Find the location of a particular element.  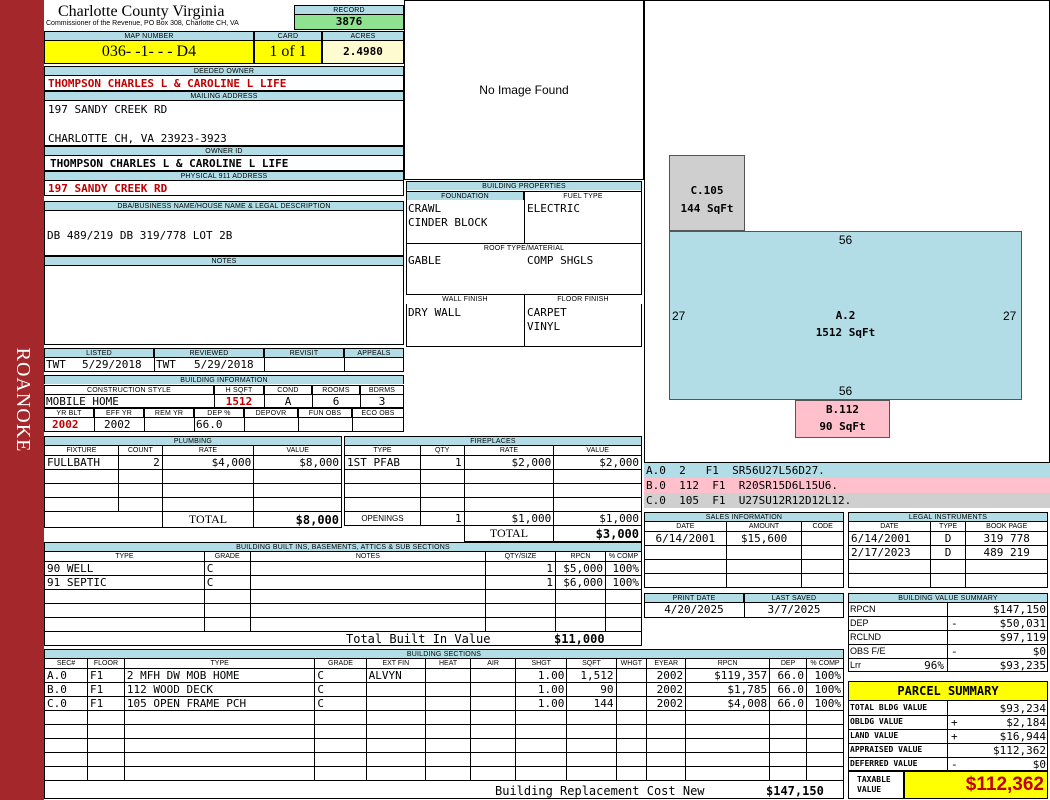

section-dep: 66.0 is located at coordinates (788, 703).